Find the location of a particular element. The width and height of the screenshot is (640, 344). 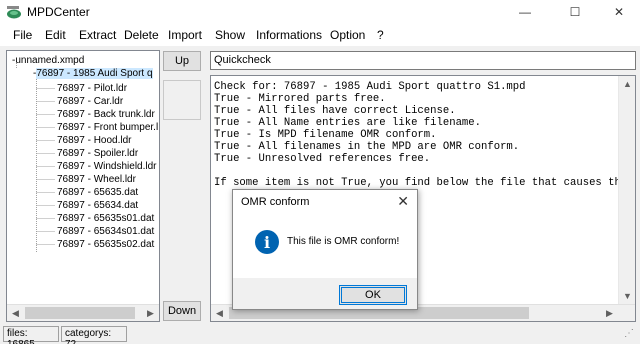

tree-item: 76897 - 65635s01.dat is located at coordinates (105, 218).